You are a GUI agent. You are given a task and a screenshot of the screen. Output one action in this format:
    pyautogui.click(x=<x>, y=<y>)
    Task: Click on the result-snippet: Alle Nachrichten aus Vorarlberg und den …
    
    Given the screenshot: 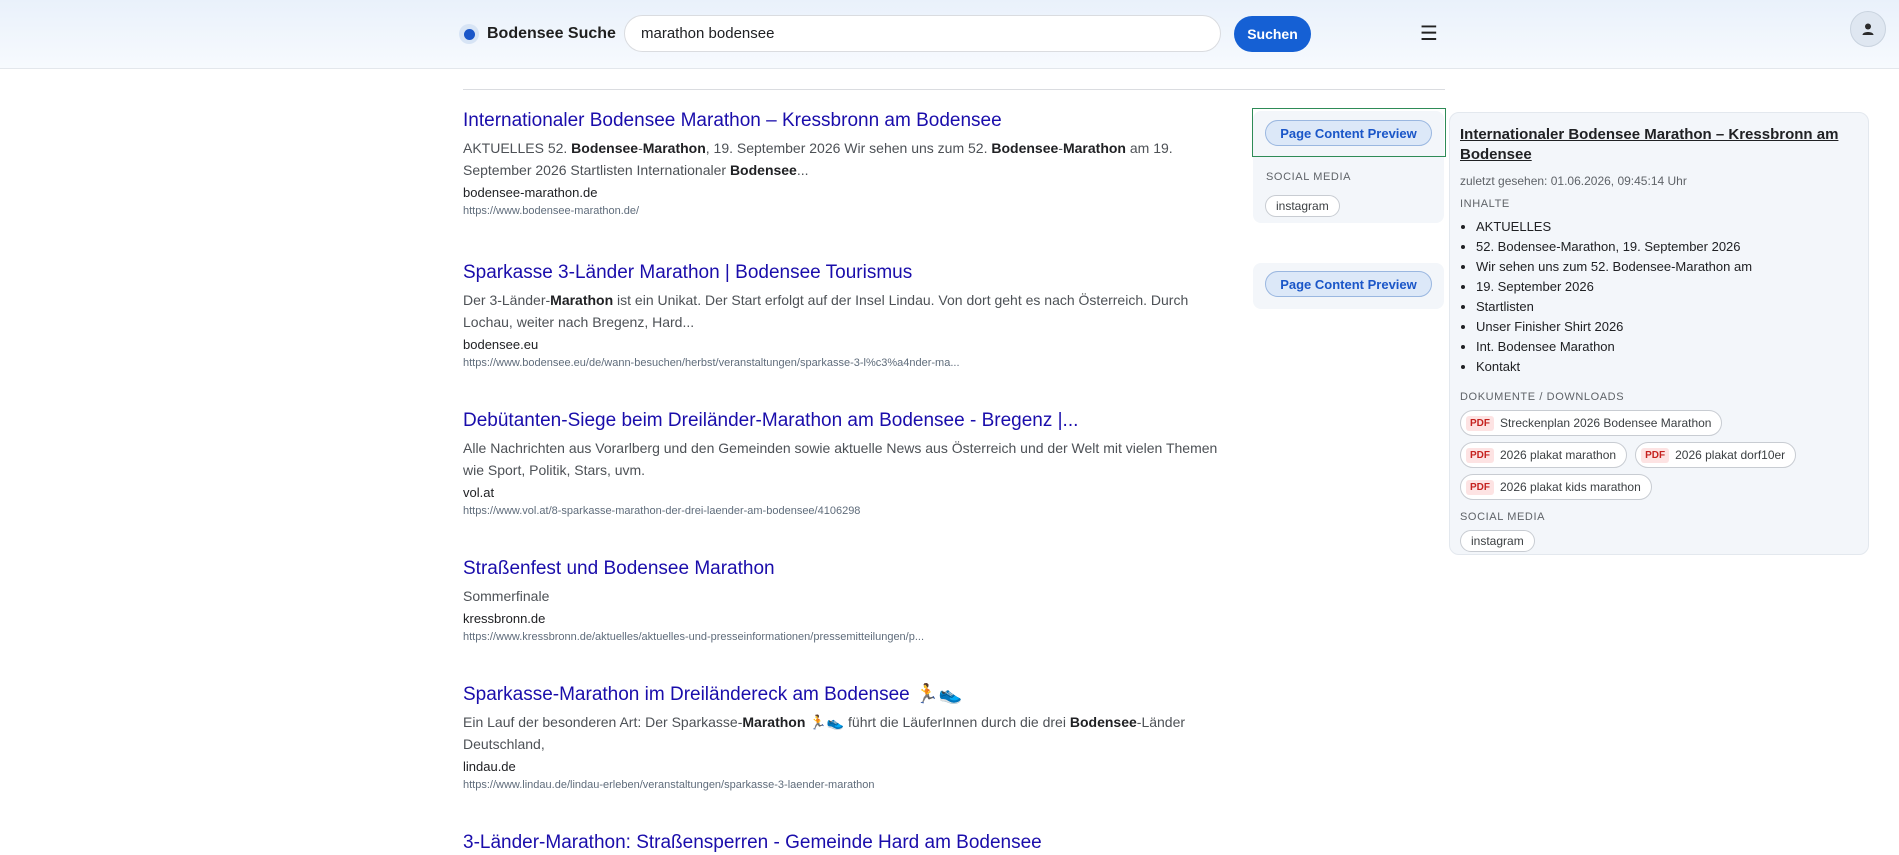 What is the action you would take?
    pyautogui.click(x=840, y=459)
    